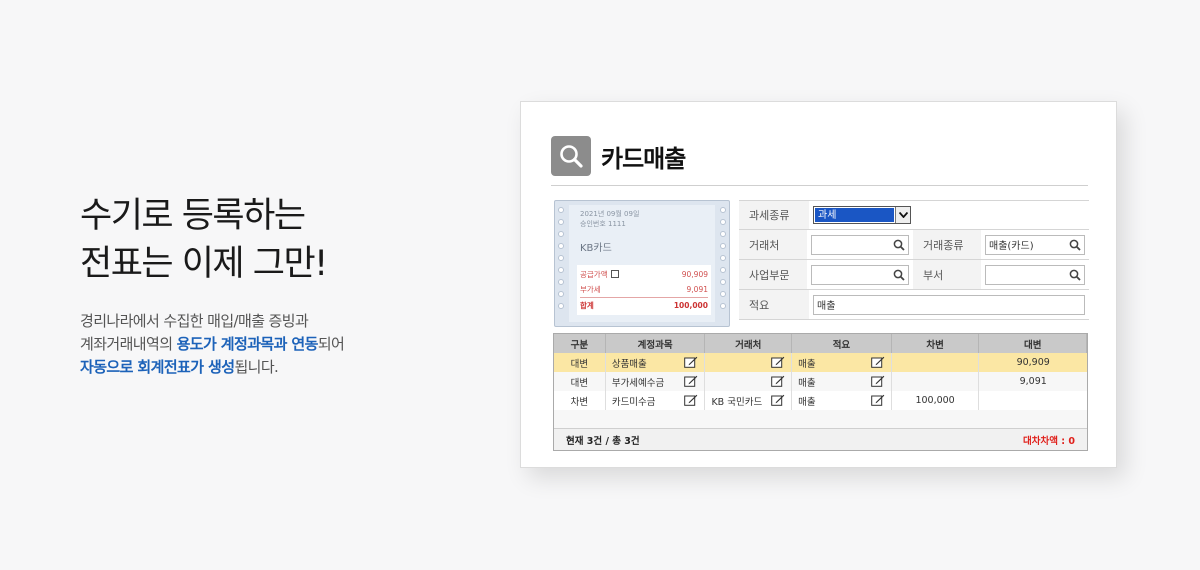 The image size is (1200, 570). I want to click on table-row: 대변 상품매출 매출 90,909, so click(820, 362).